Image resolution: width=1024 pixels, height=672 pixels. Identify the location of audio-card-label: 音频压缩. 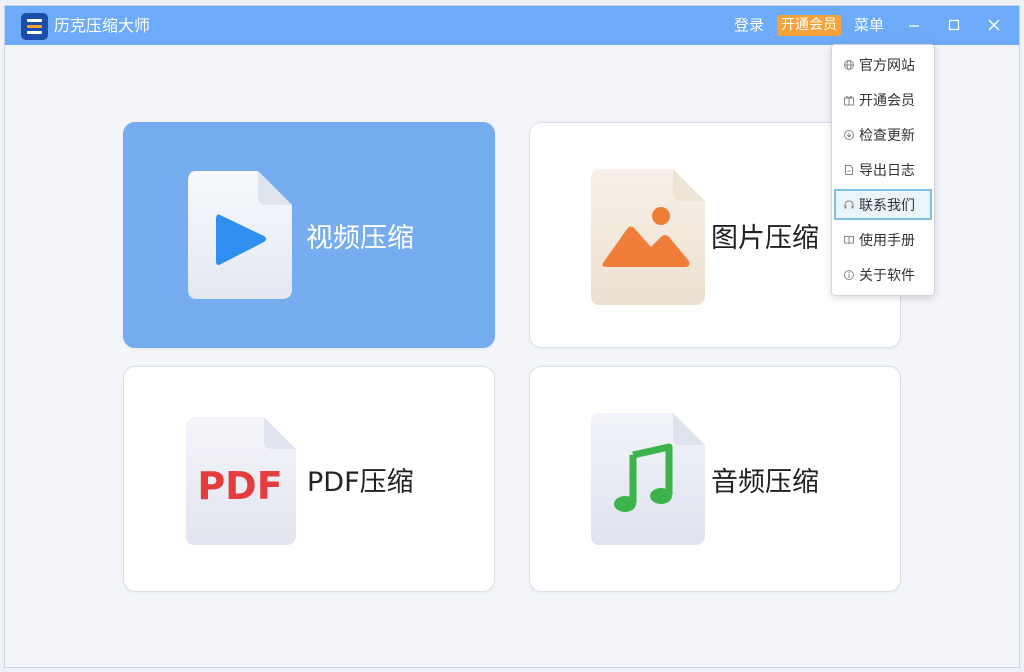
(765, 482).